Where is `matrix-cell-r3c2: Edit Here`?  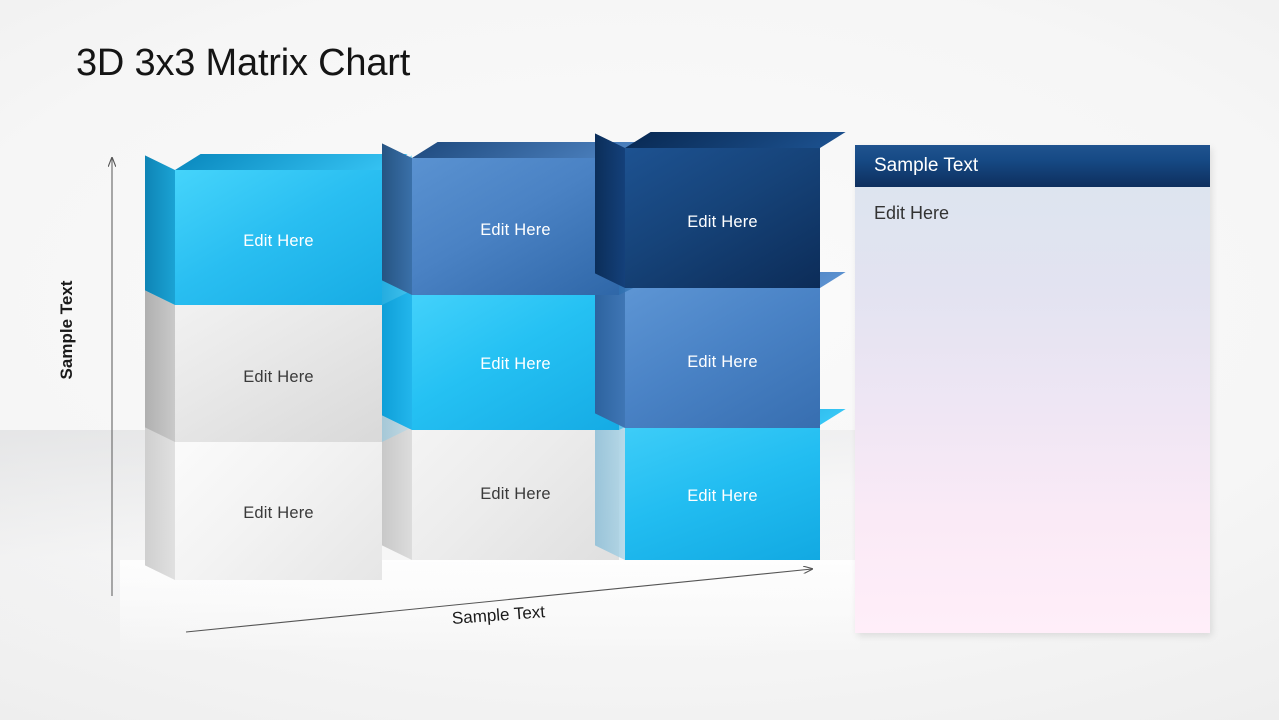 matrix-cell-r3c2: Edit Here is located at coordinates (513, 482).